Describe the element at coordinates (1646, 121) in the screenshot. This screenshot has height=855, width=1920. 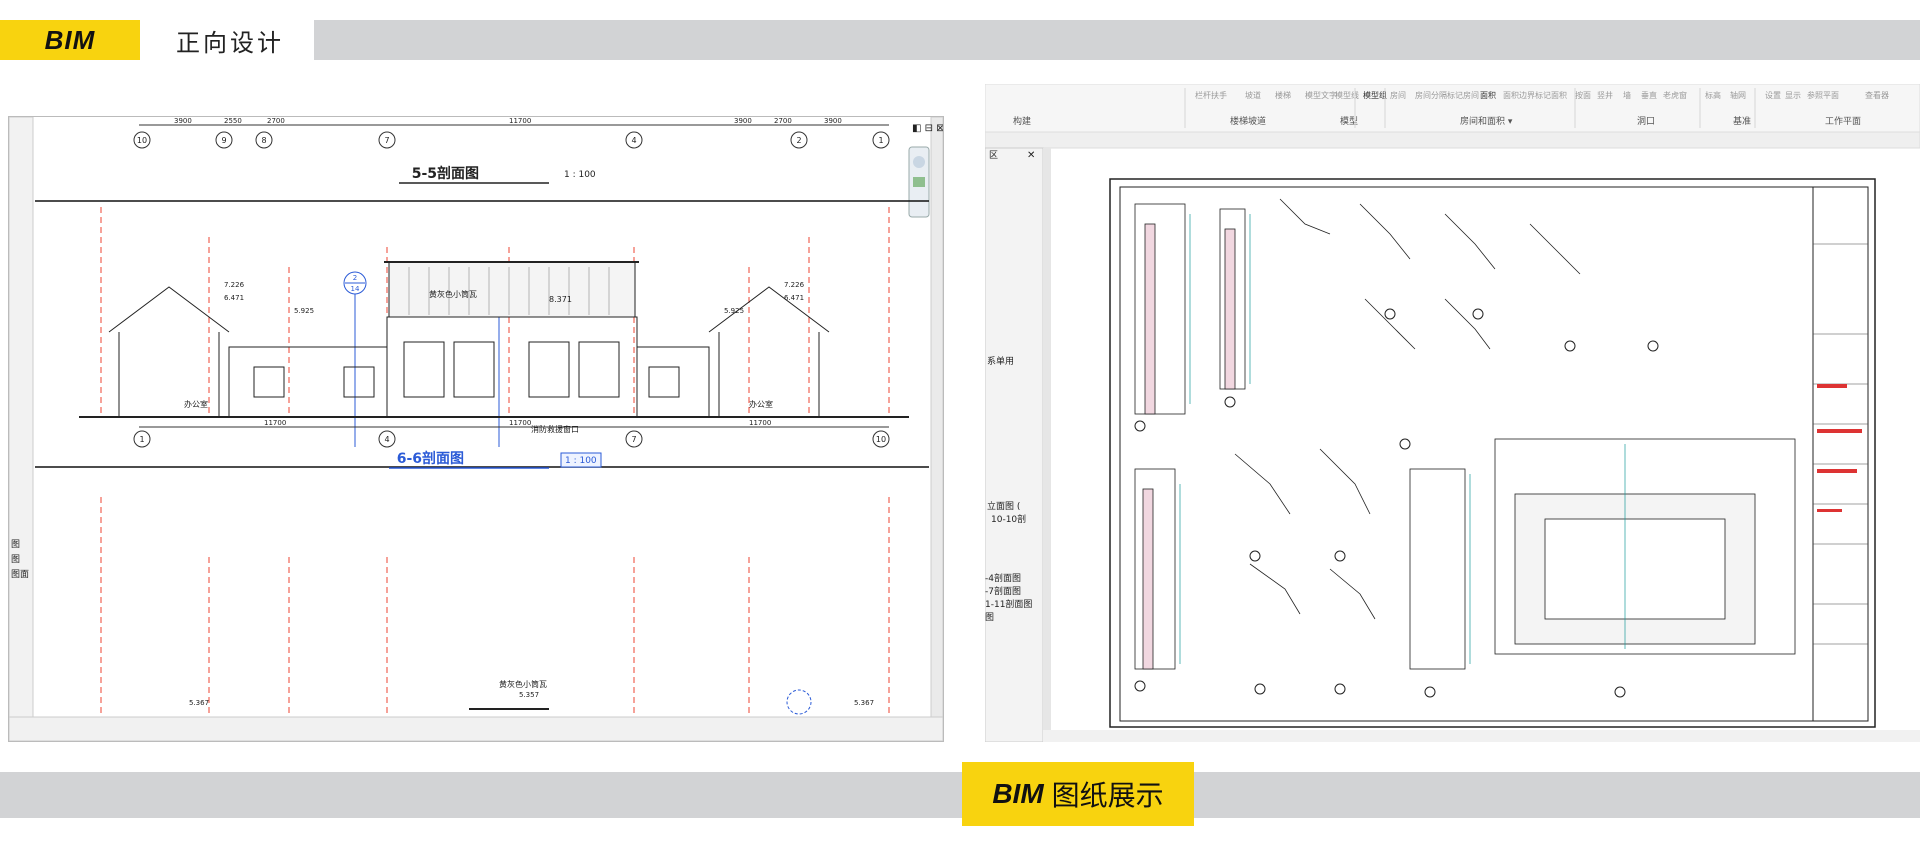
I see `ribbon-group-5: 洞口` at that location.